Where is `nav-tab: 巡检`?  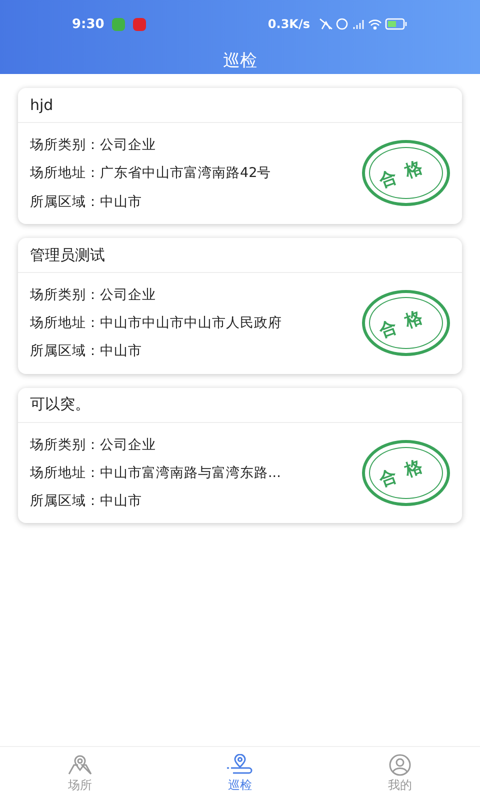 nav-tab: 巡检 is located at coordinates (240, 773).